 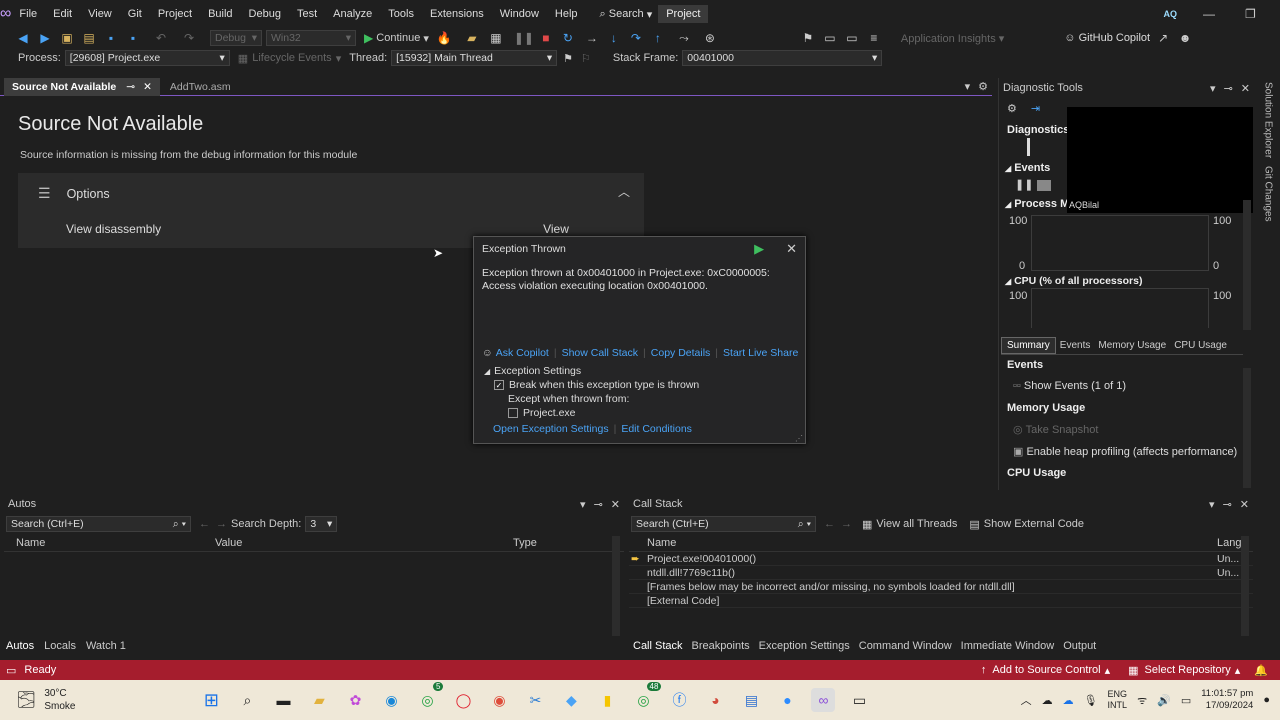 I want to click on menu-view: View, so click(x=100, y=14).